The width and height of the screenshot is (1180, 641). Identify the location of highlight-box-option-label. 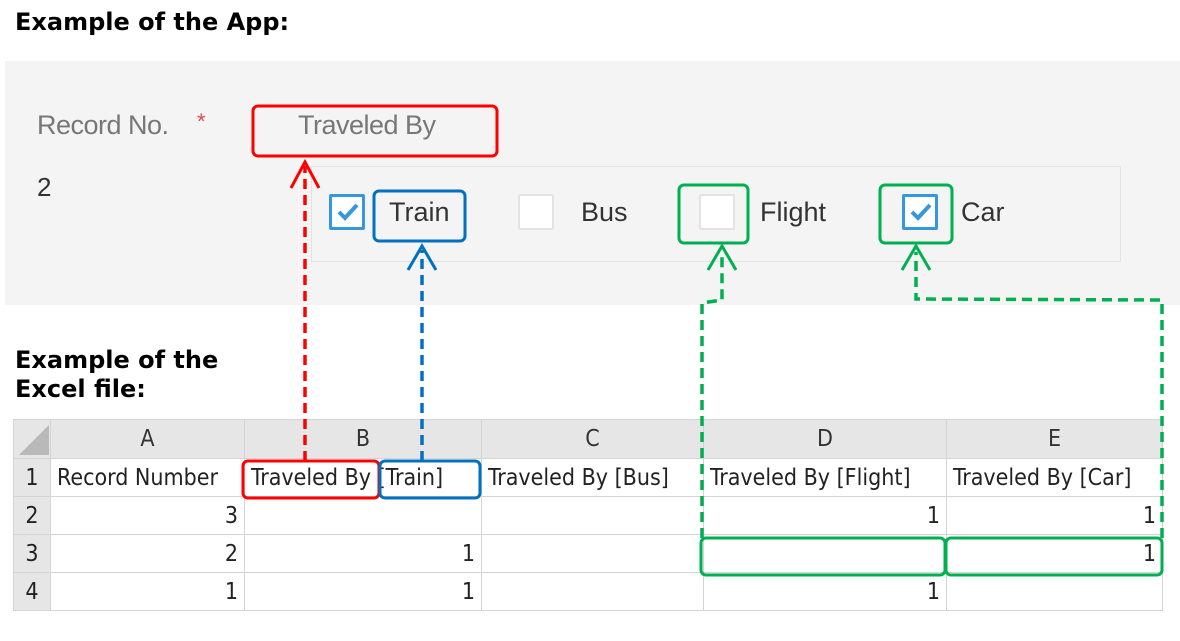
(419, 216).